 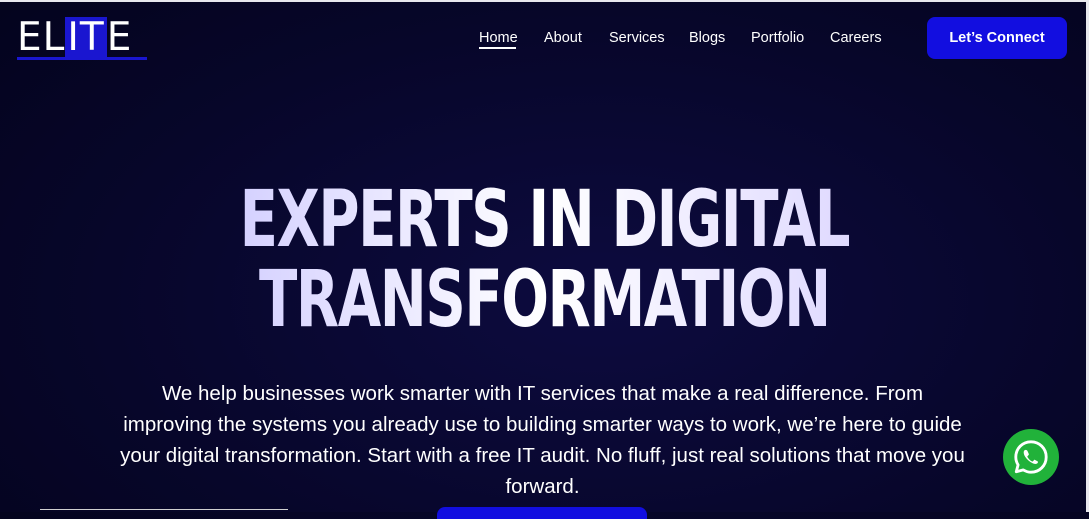 What do you see at coordinates (82, 58) in the screenshot?
I see `logo-underline` at bounding box center [82, 58].